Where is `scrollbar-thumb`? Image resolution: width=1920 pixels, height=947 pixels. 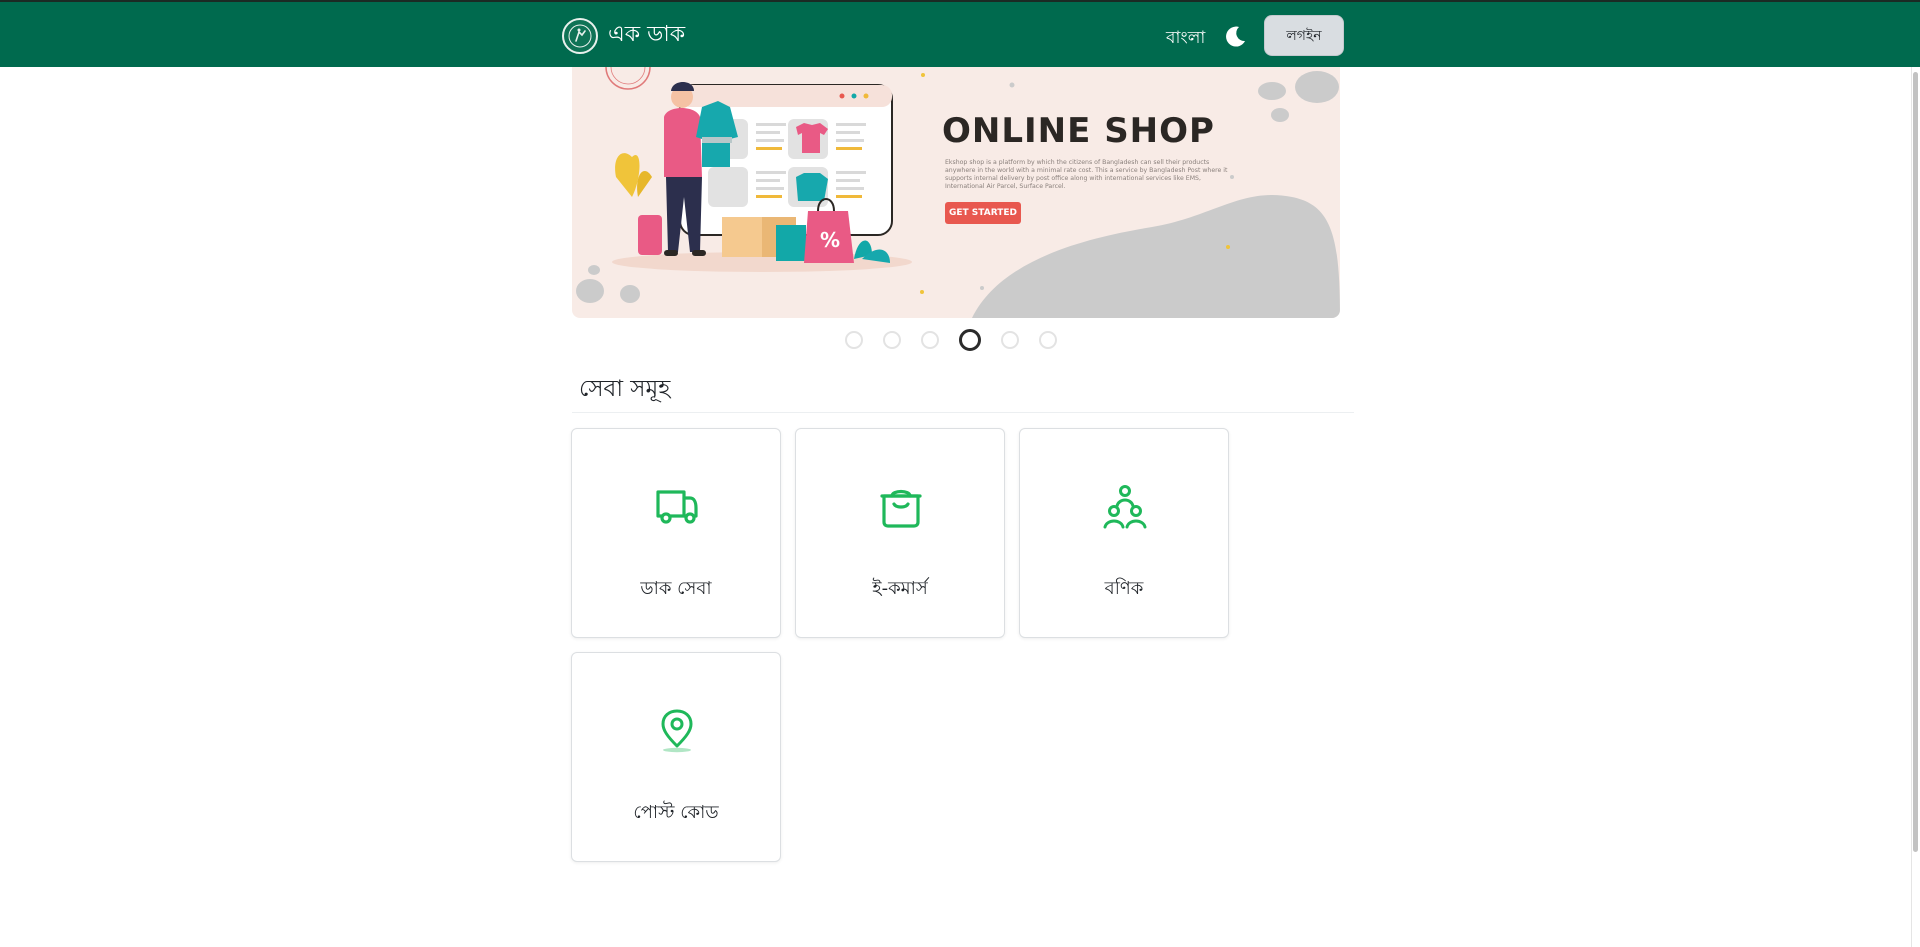
scrollbar-thumb is located at coordinates (1915, 462).